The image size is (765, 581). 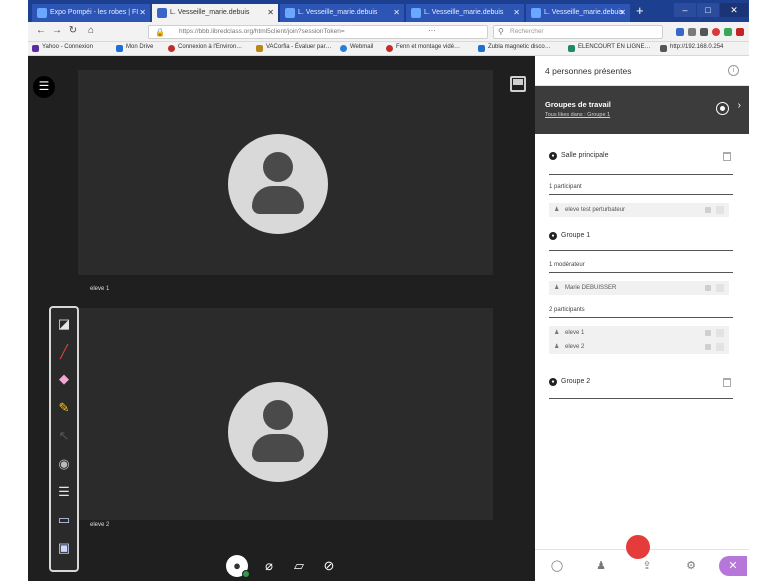 I want to click on search-input: ⚲ Rechercher, so click(x=578, y=32).